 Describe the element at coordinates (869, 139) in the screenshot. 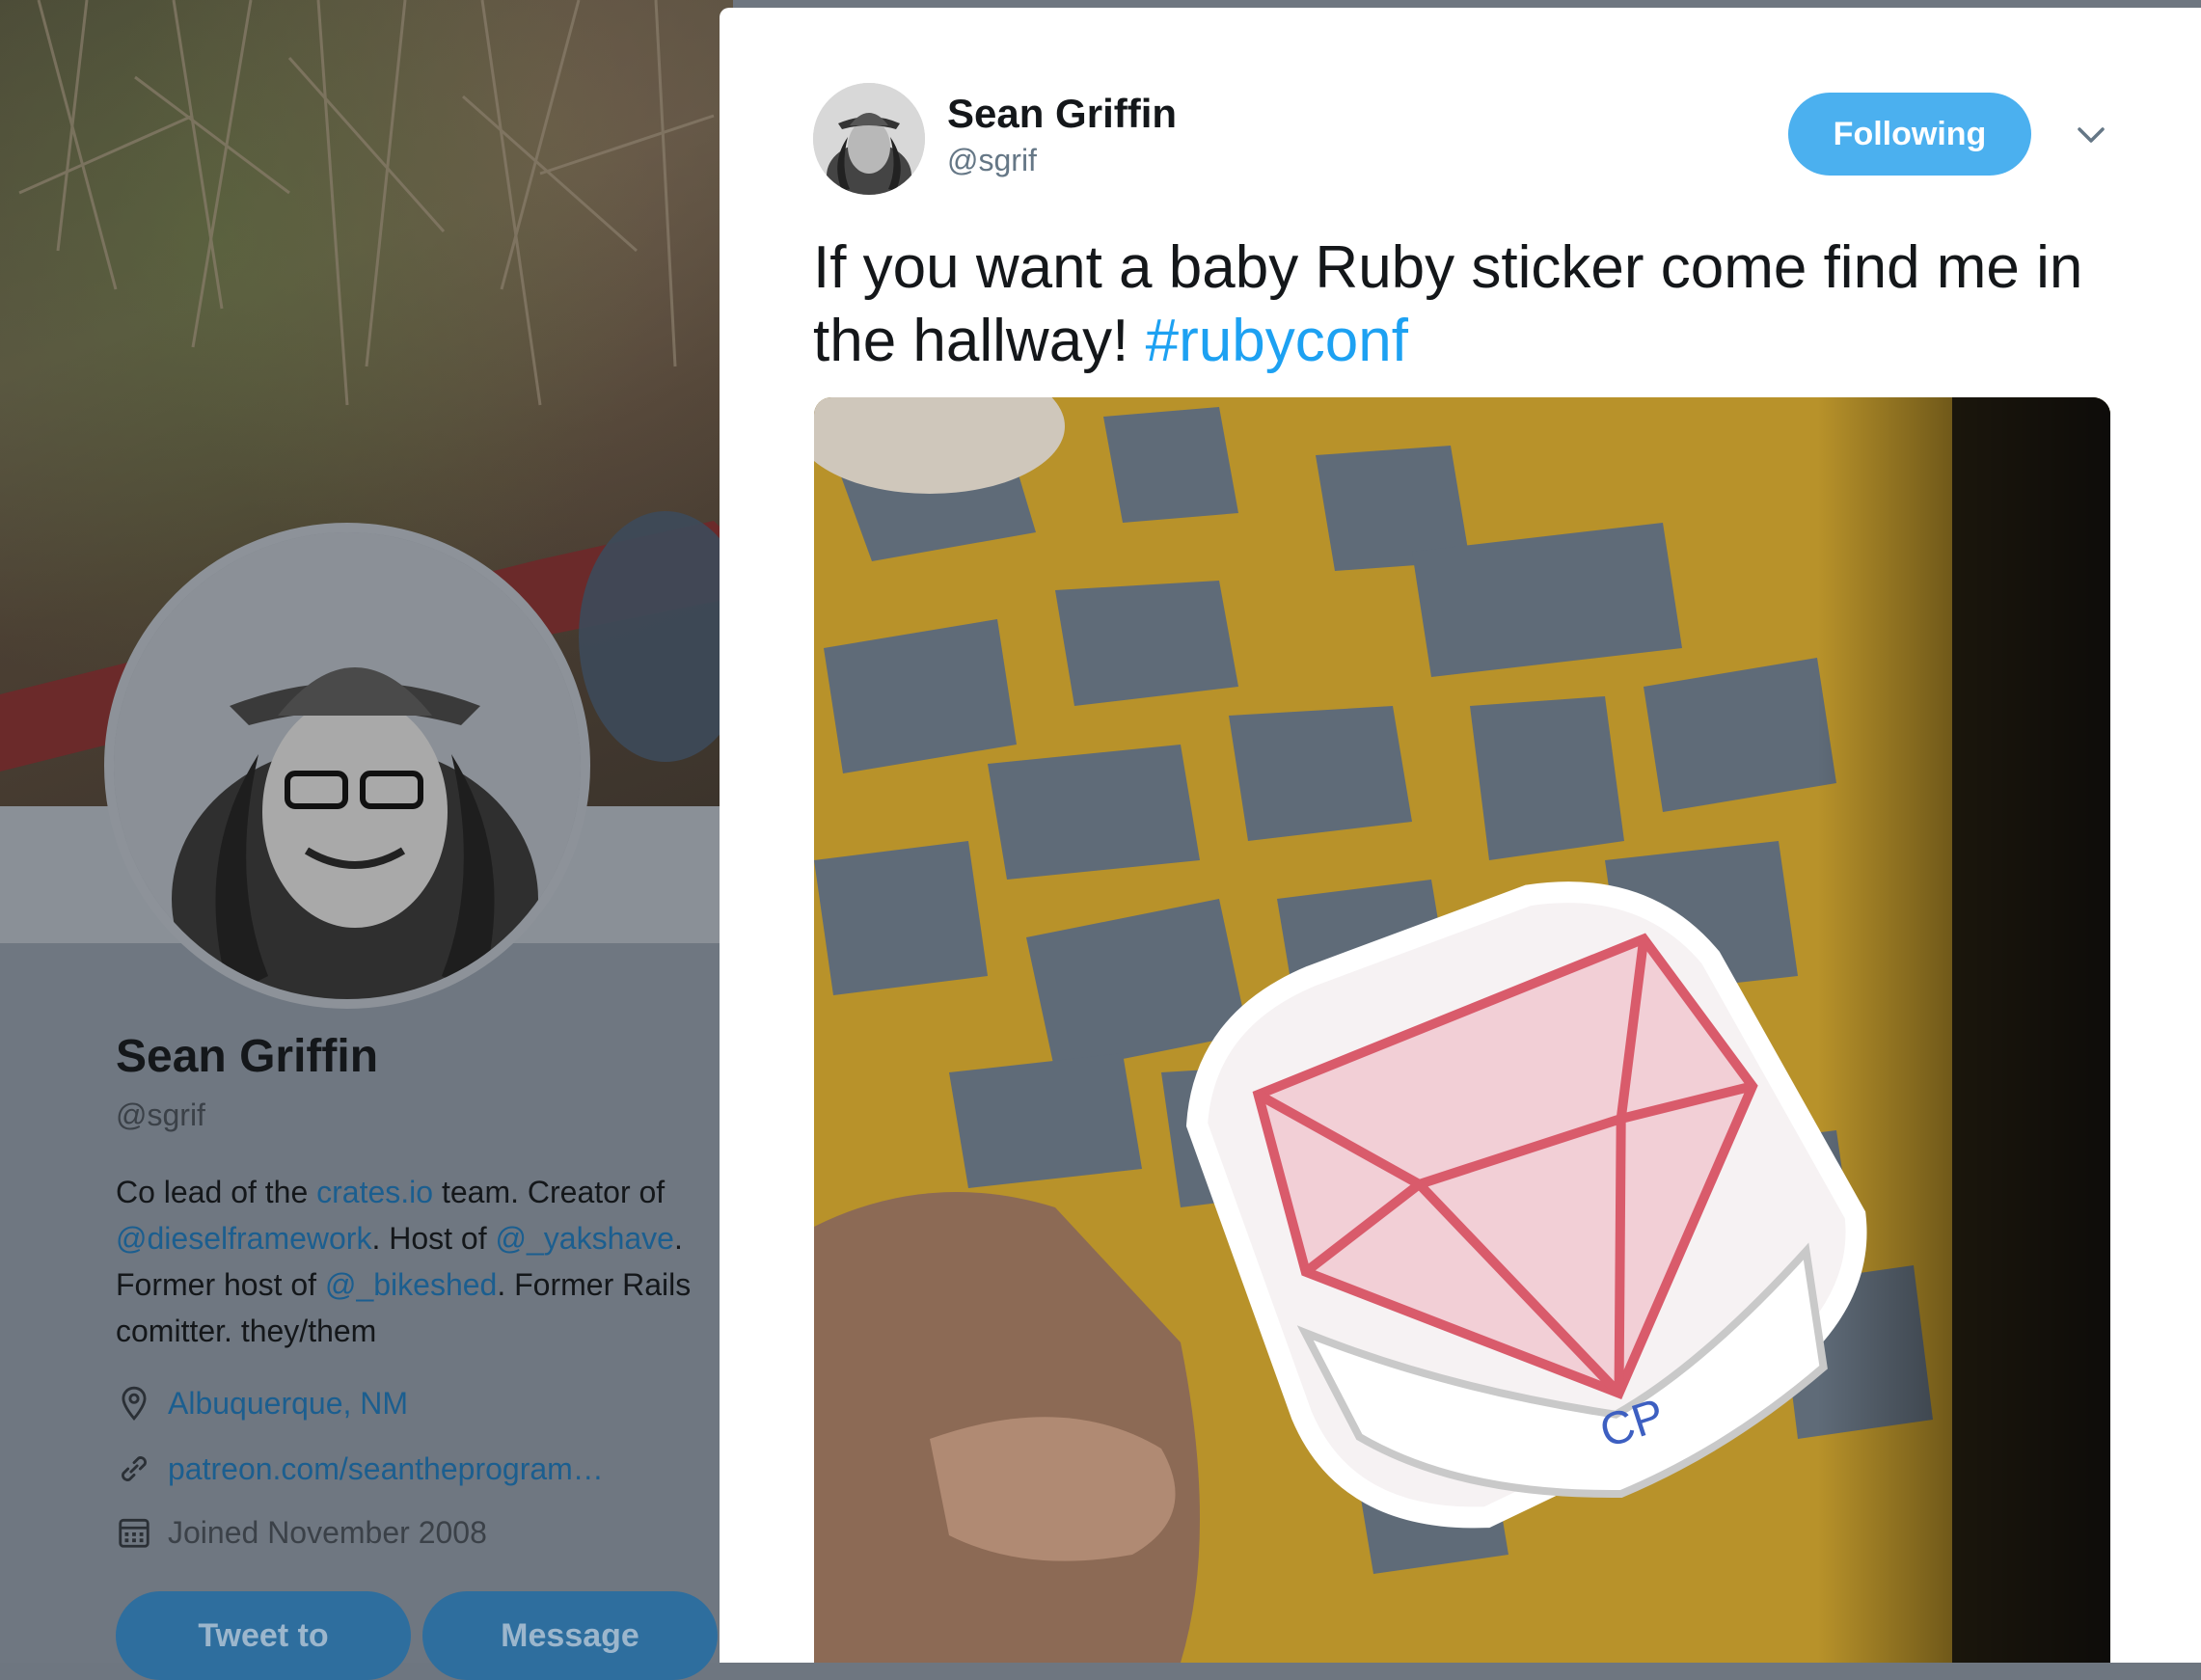

I see `tweet-author-avatar` at that location.